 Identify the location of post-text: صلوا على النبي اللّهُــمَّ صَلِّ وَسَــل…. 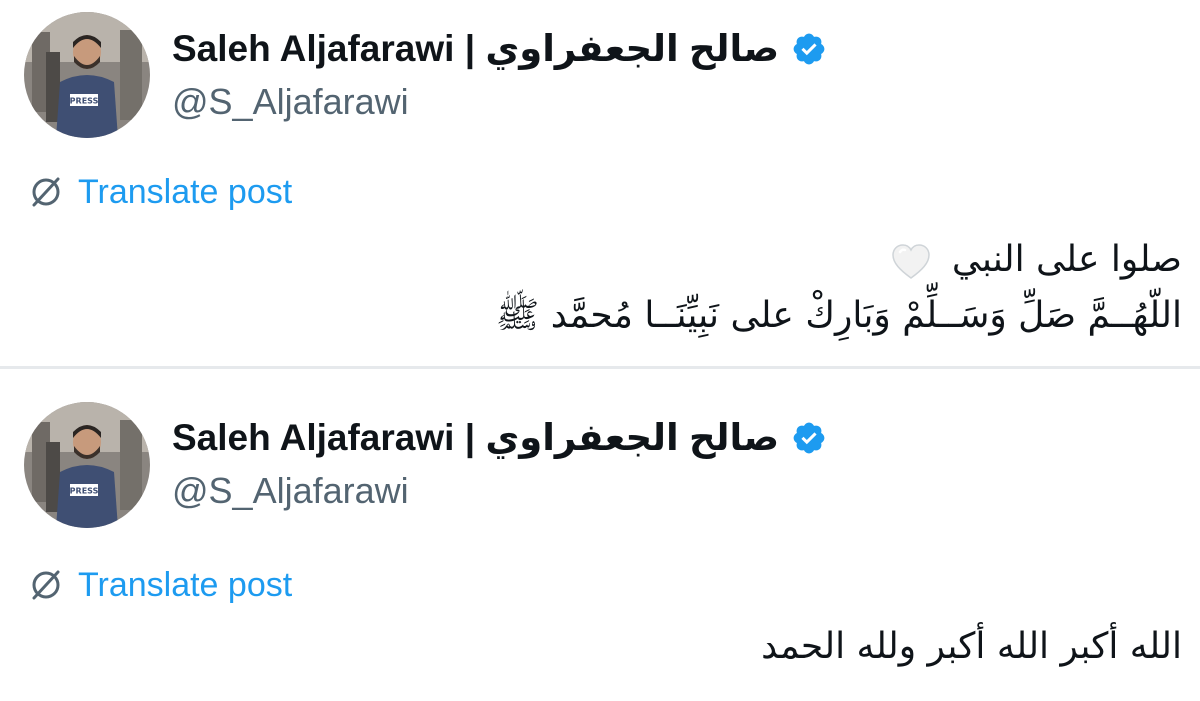
(839, 288).